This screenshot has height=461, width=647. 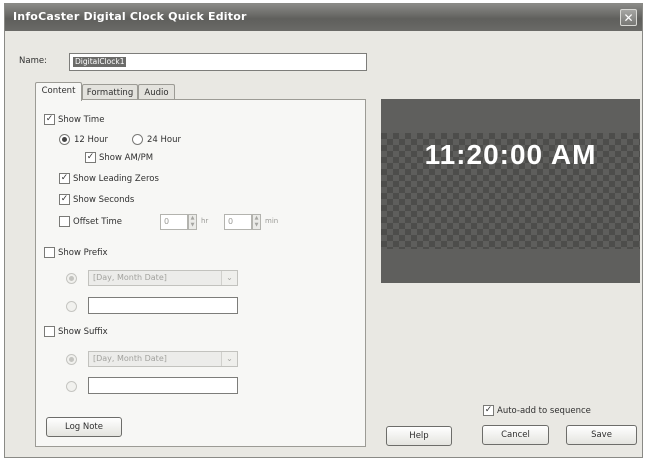 What do you see at coordinates (64, 139) in the screenshot?
I see `12-hour-radio` at bounding box center [64, 139].